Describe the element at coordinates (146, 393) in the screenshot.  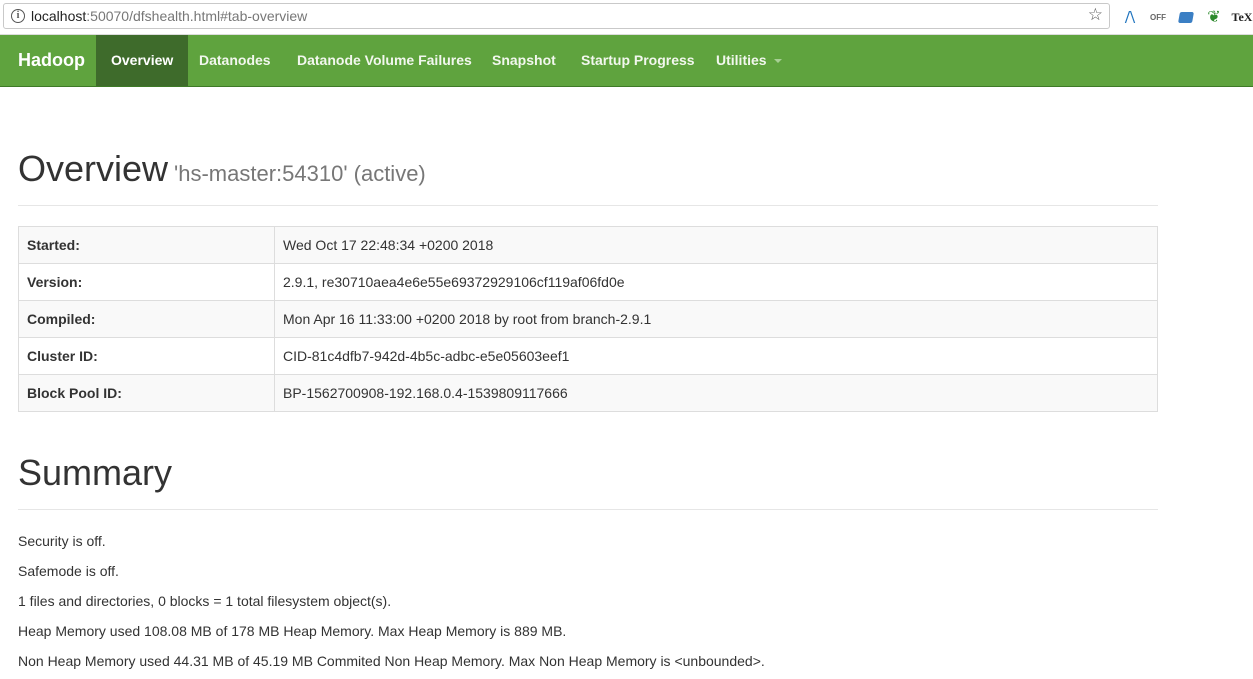
I see `row-key: Block Pool ID:` at that location.